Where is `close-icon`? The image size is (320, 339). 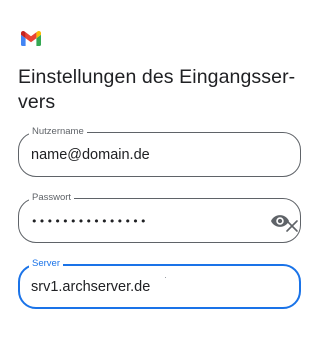
close-icon is located at coordinates (292, 226).